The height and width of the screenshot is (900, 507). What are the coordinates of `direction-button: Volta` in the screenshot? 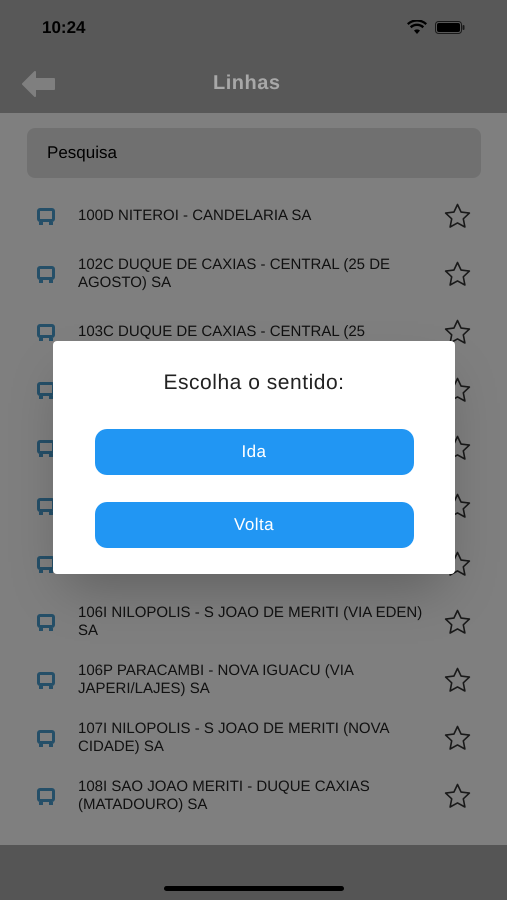 It's located at (254, 525).